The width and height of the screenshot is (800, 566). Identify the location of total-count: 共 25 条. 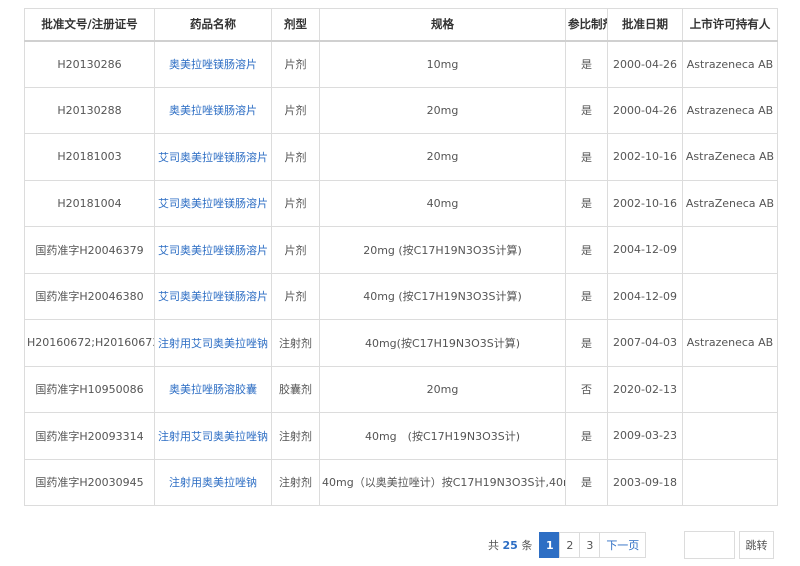
(510, 545).